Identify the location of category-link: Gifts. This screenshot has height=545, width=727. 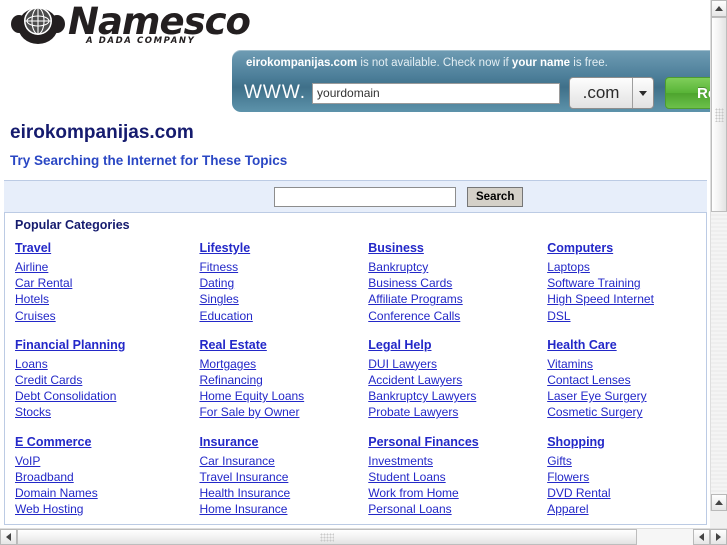
(626, 461).